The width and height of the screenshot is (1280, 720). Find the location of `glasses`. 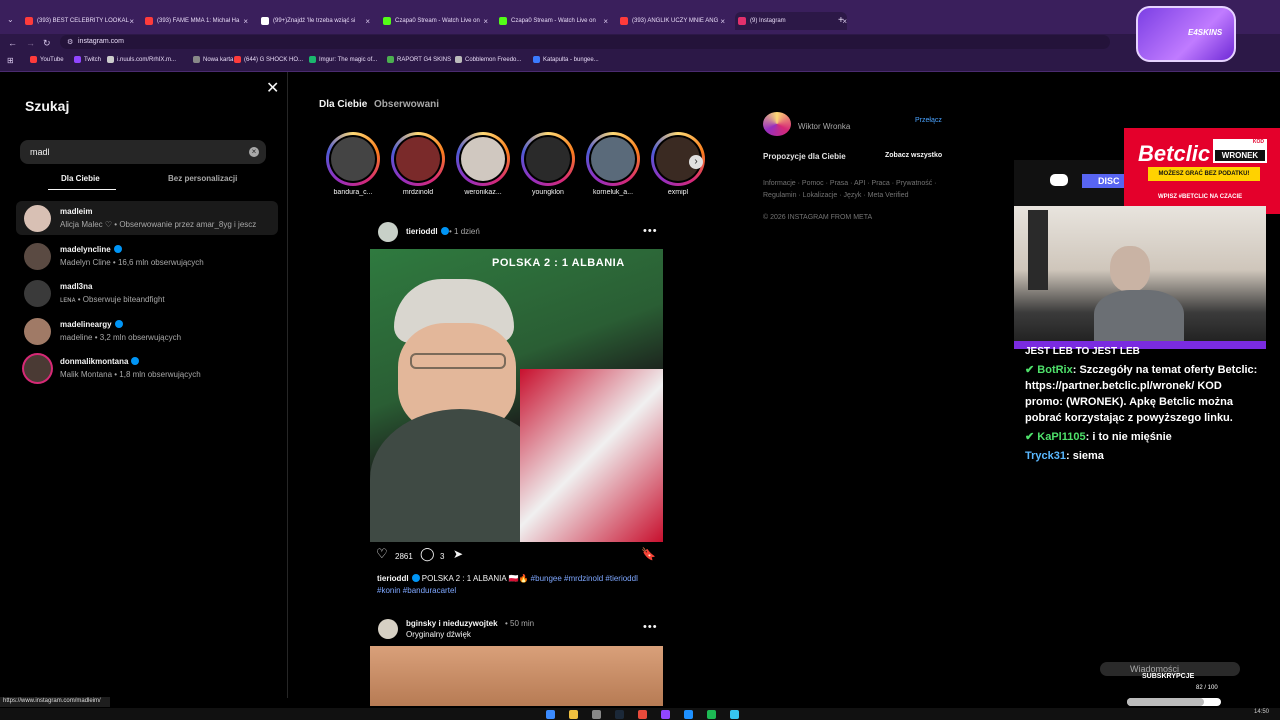

glasses is located at coordinates (458, 361).